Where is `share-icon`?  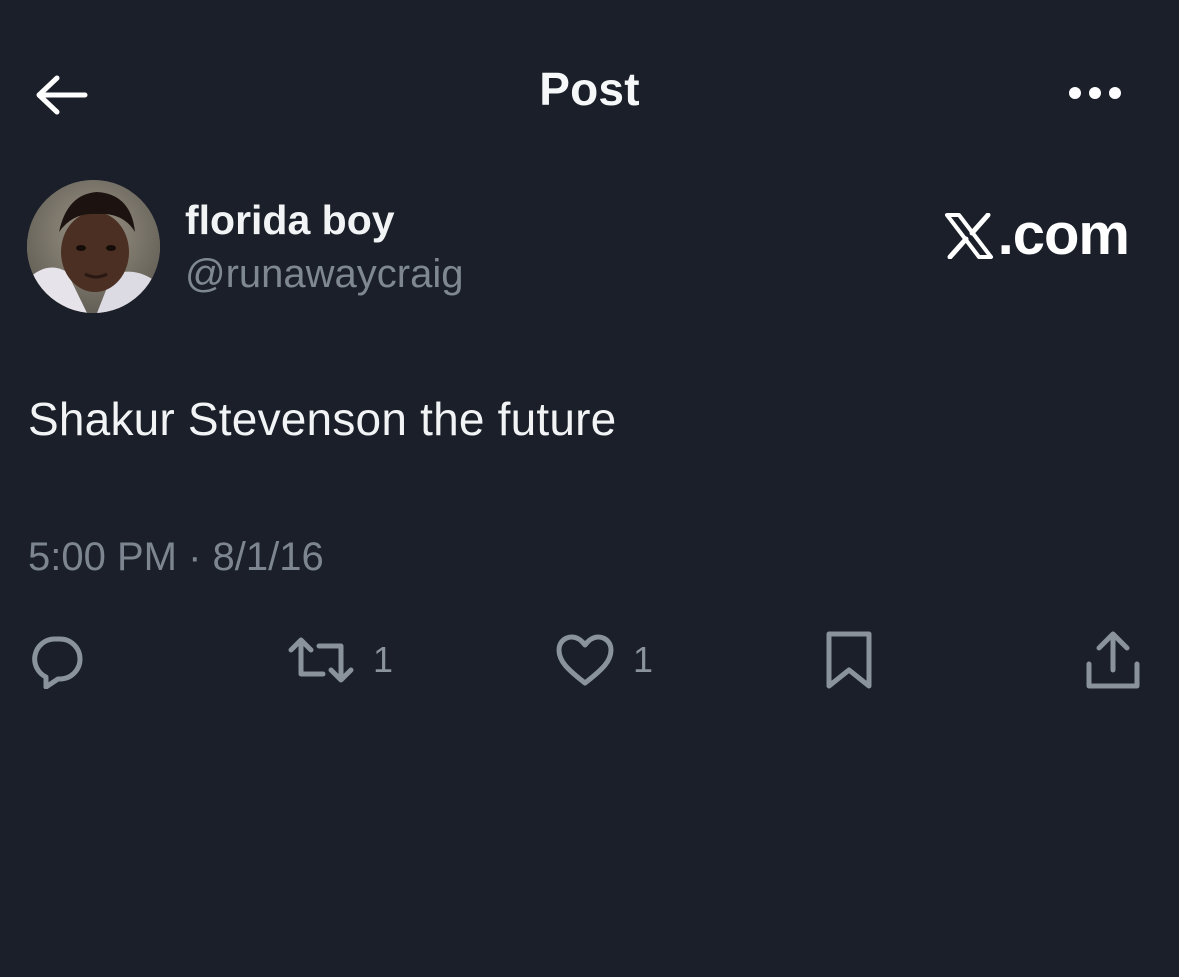
share-icon is located at coordinates (1113, 660).